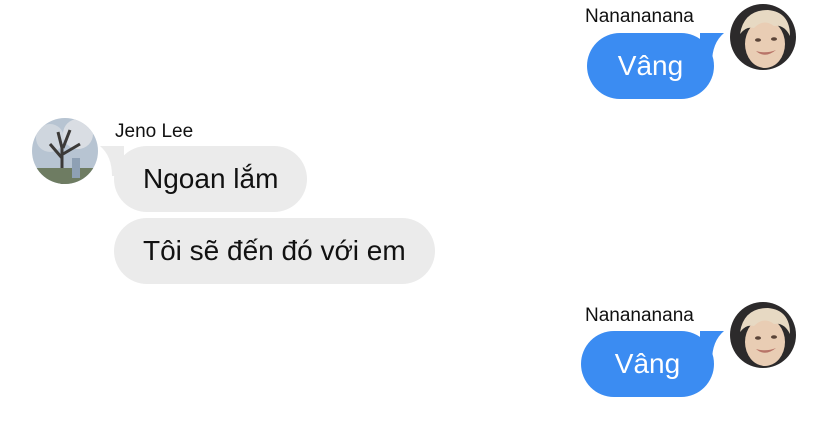  Describe the element at coordinates (154, 131) in the screenshot. I see `sender-name: Jeno Lee` at that location.